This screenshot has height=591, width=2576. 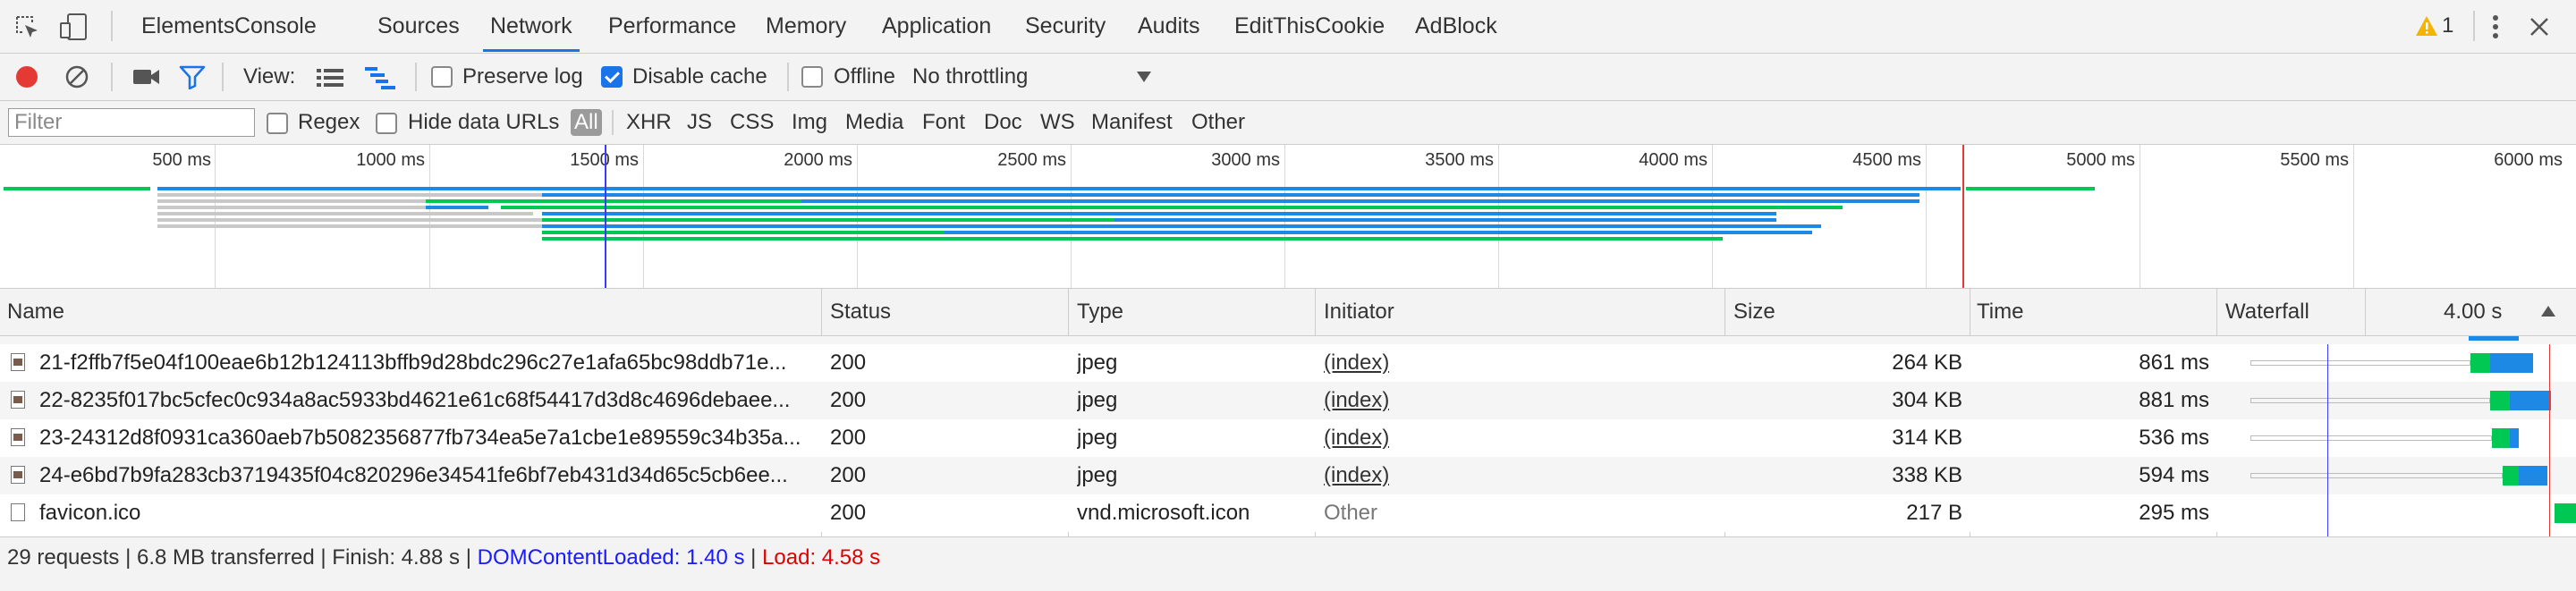 What do you see at coordinates (2447, 26) in the screenshot?
I see `warning-count: 1` at bounding box center [2447, 26].